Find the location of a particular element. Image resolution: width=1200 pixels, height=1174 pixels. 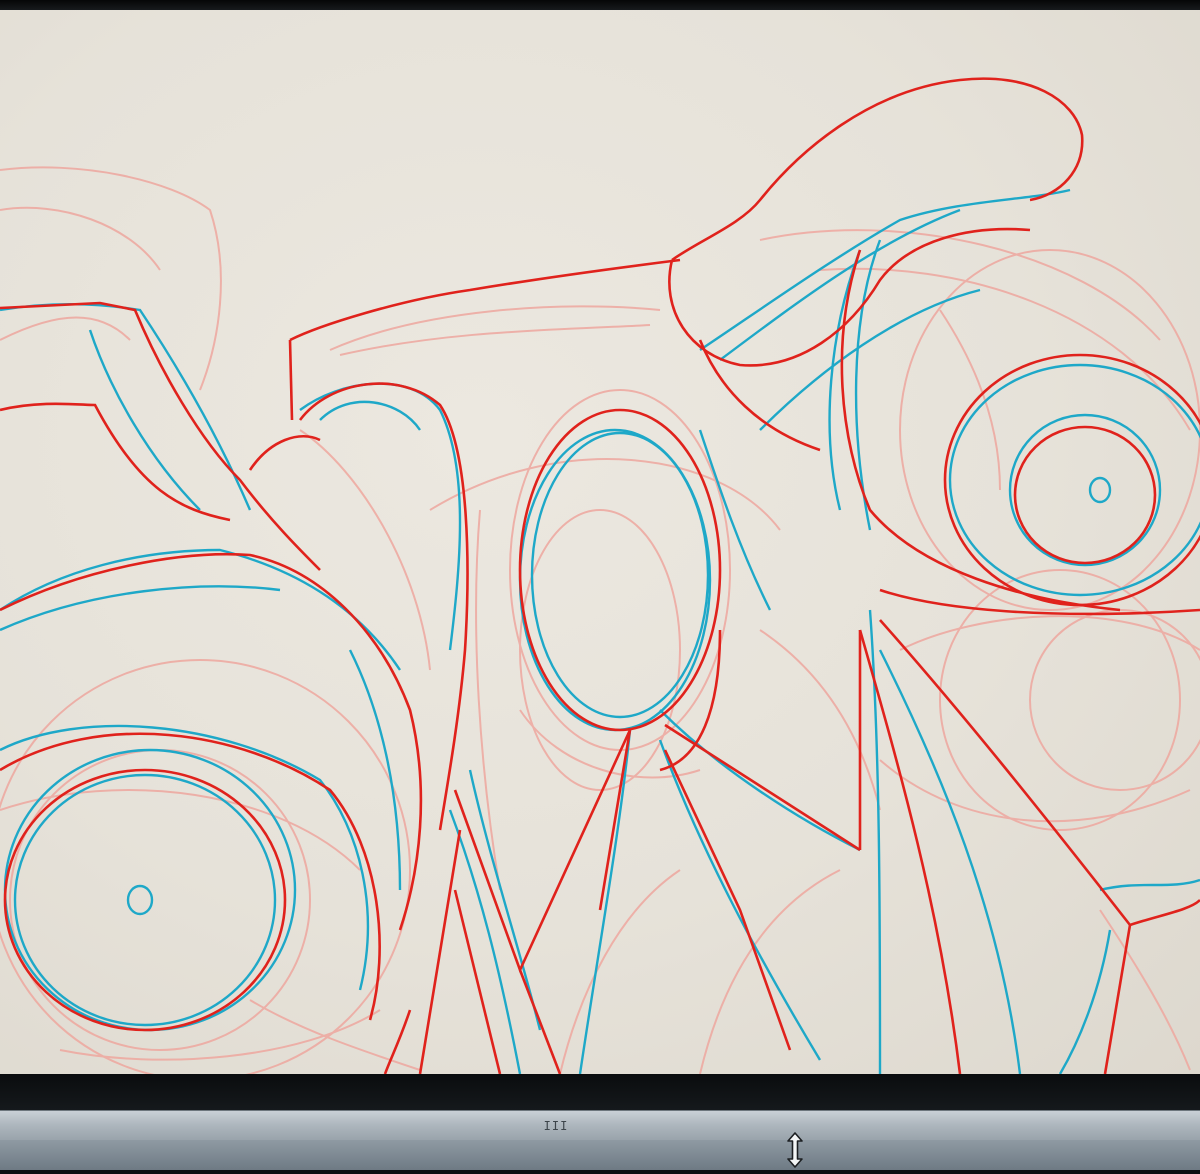

monitor-shadow-strip is located at coordinates (600, 1092).